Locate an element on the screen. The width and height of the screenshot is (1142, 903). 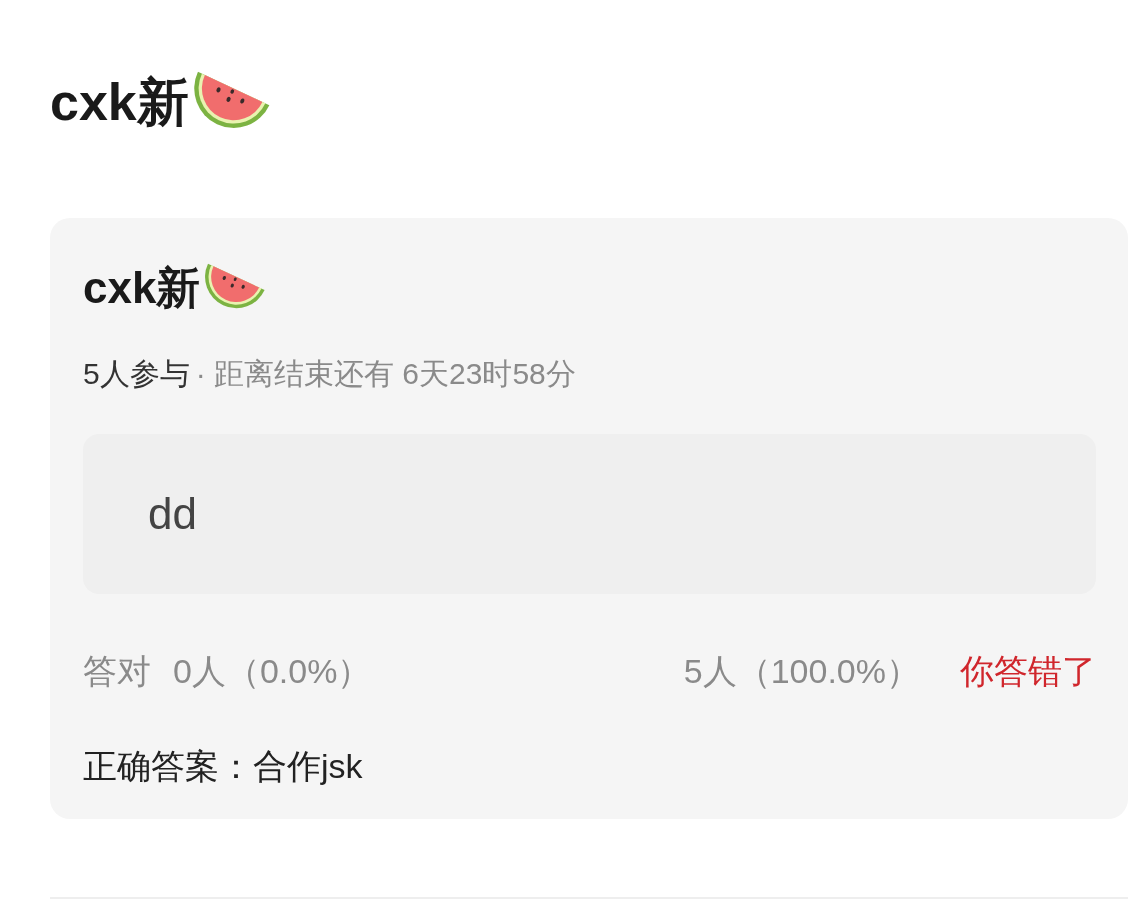
countdown-text: · 距离结束还有 6天23时58分 is located at coordinates (385, 373).